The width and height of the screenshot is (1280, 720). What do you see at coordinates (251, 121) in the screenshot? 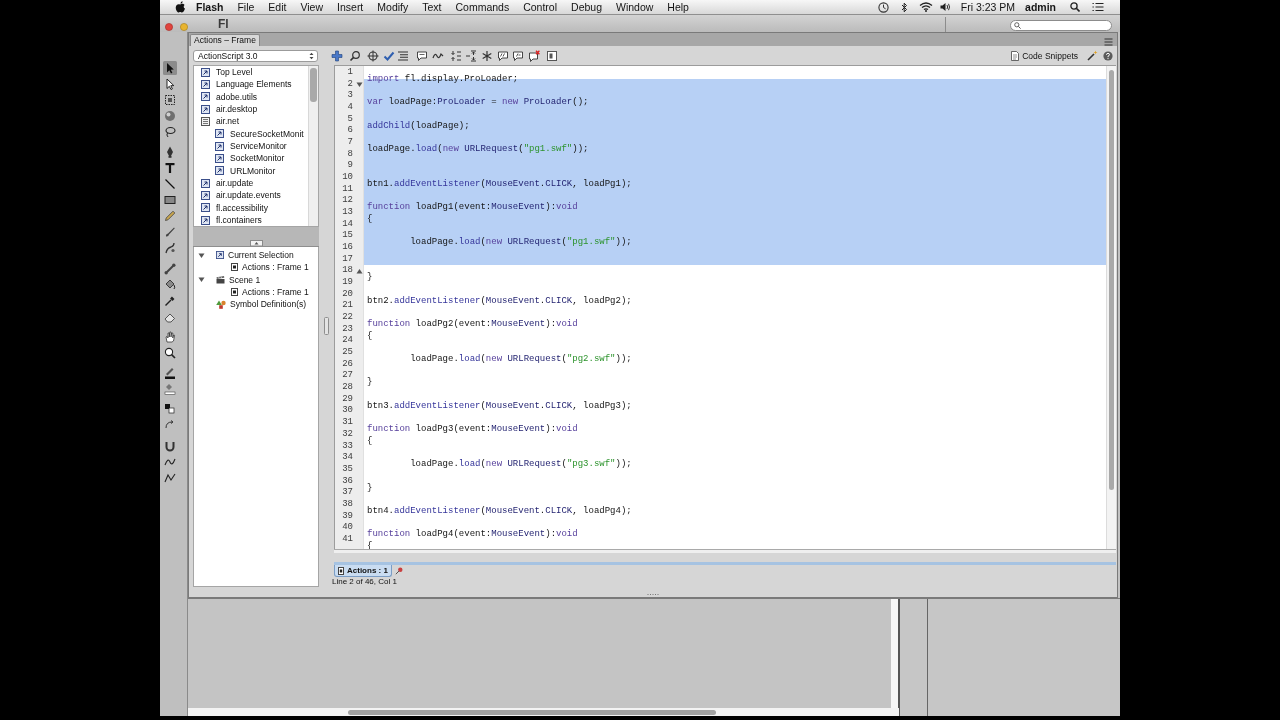
I see `toolbox-item: air.net` at bounding box center [251, 121].